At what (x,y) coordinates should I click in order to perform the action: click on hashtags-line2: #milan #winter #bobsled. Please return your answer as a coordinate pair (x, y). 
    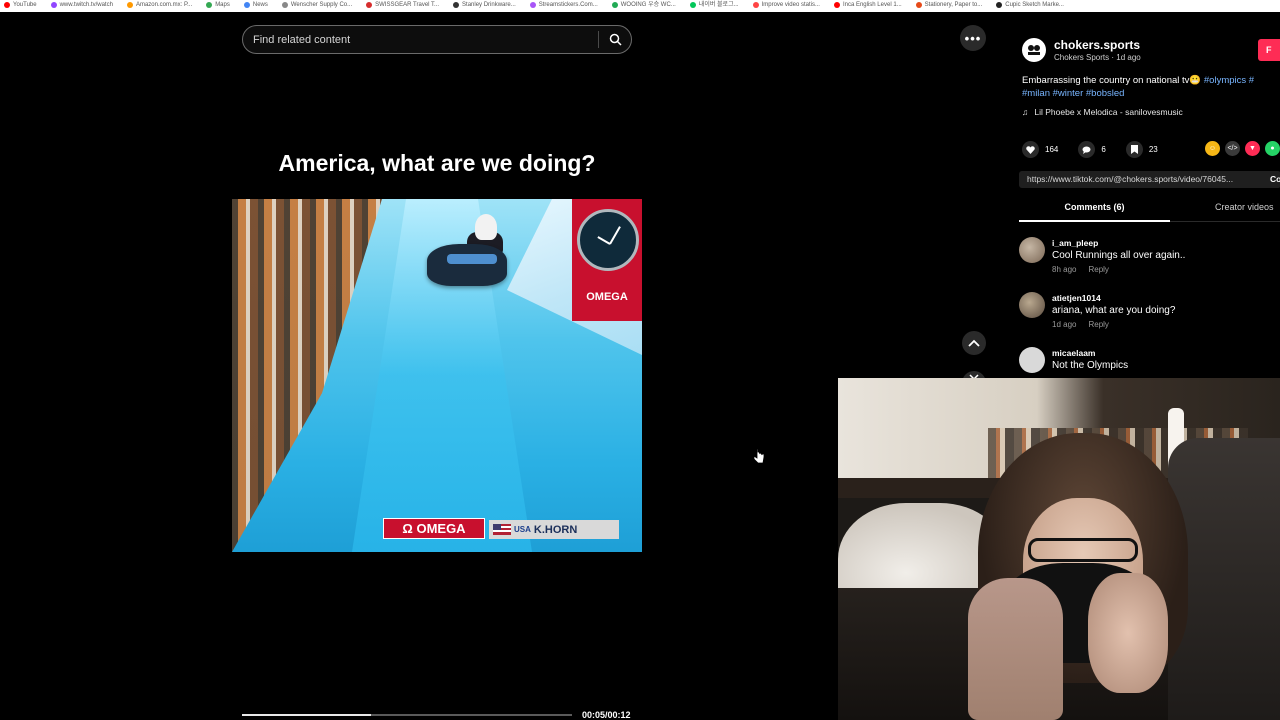
    Looking at the image, I should click on (1073, 93).